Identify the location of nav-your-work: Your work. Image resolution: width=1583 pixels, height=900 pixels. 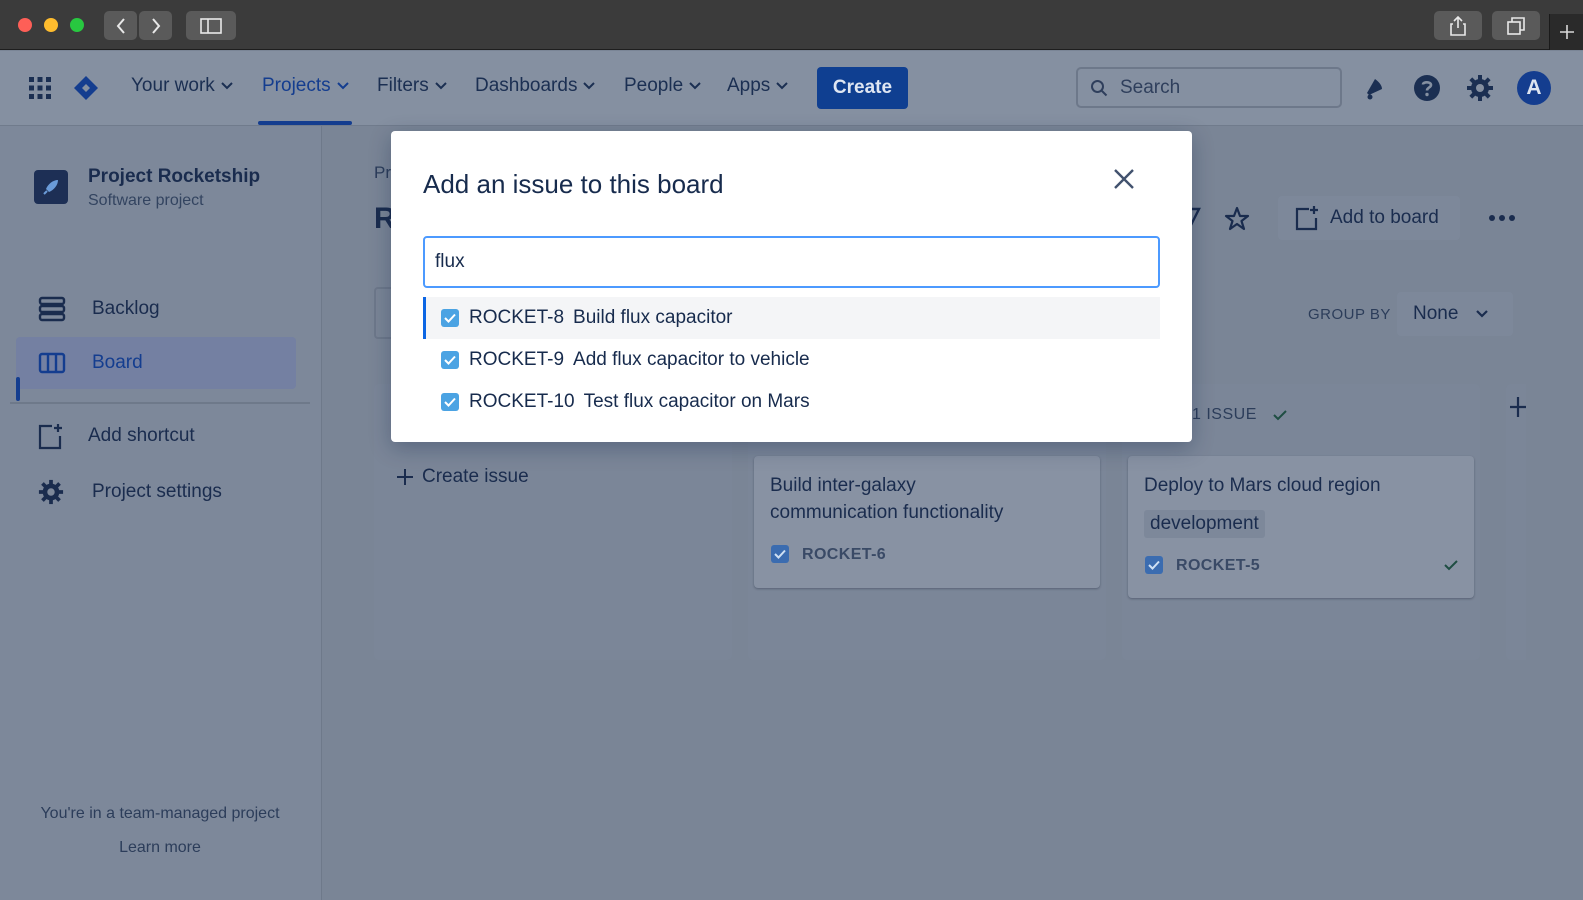
(182, 86).